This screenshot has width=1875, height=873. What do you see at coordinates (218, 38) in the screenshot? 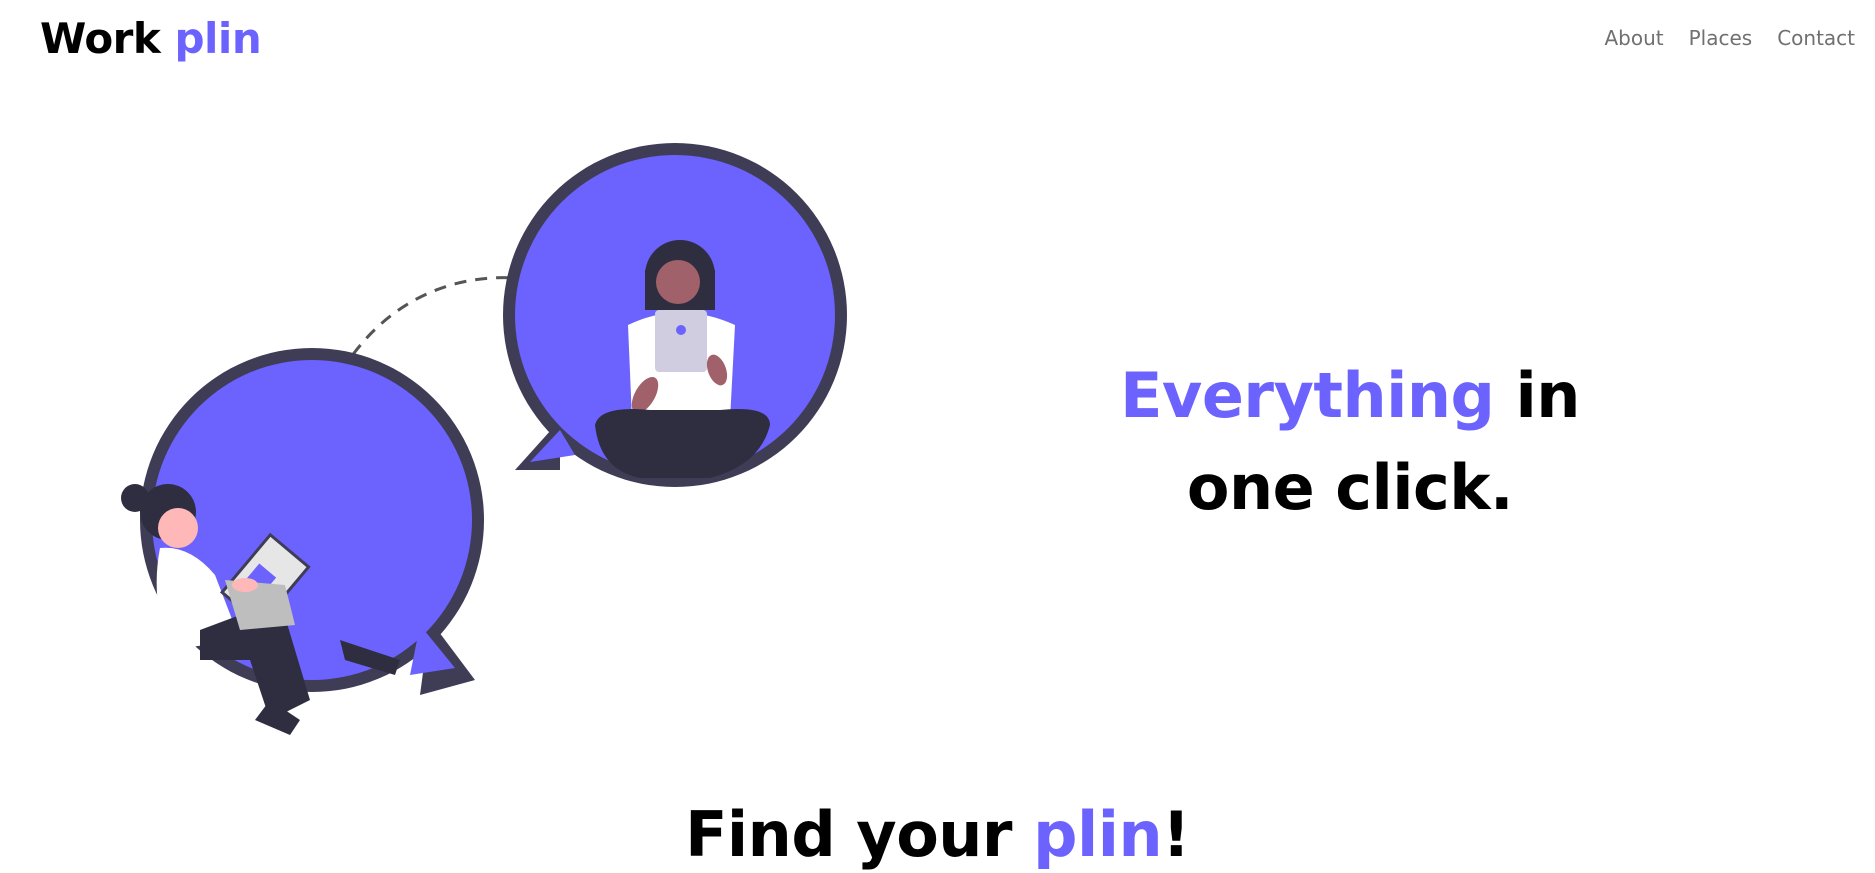
I see `brand-logo-plin: plin` at bounding box center [218, 38].